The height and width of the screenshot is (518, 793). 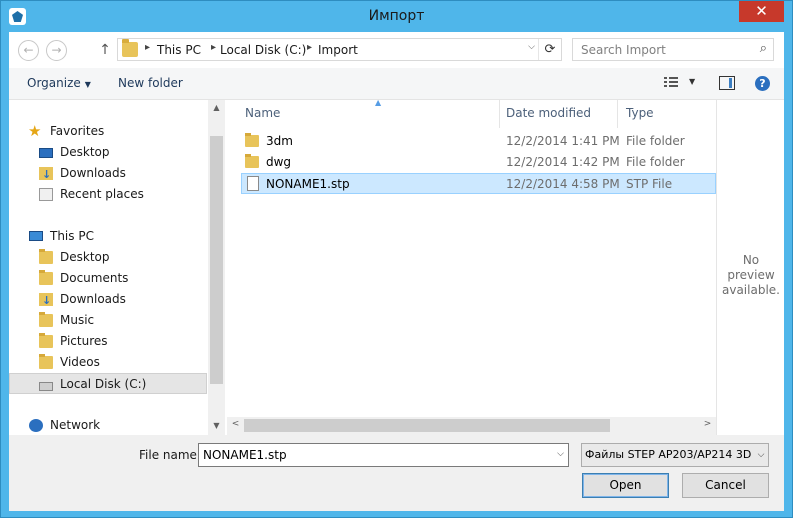 I want to click on nav-item-desktop: Desktop, so click(x=108, y=152).